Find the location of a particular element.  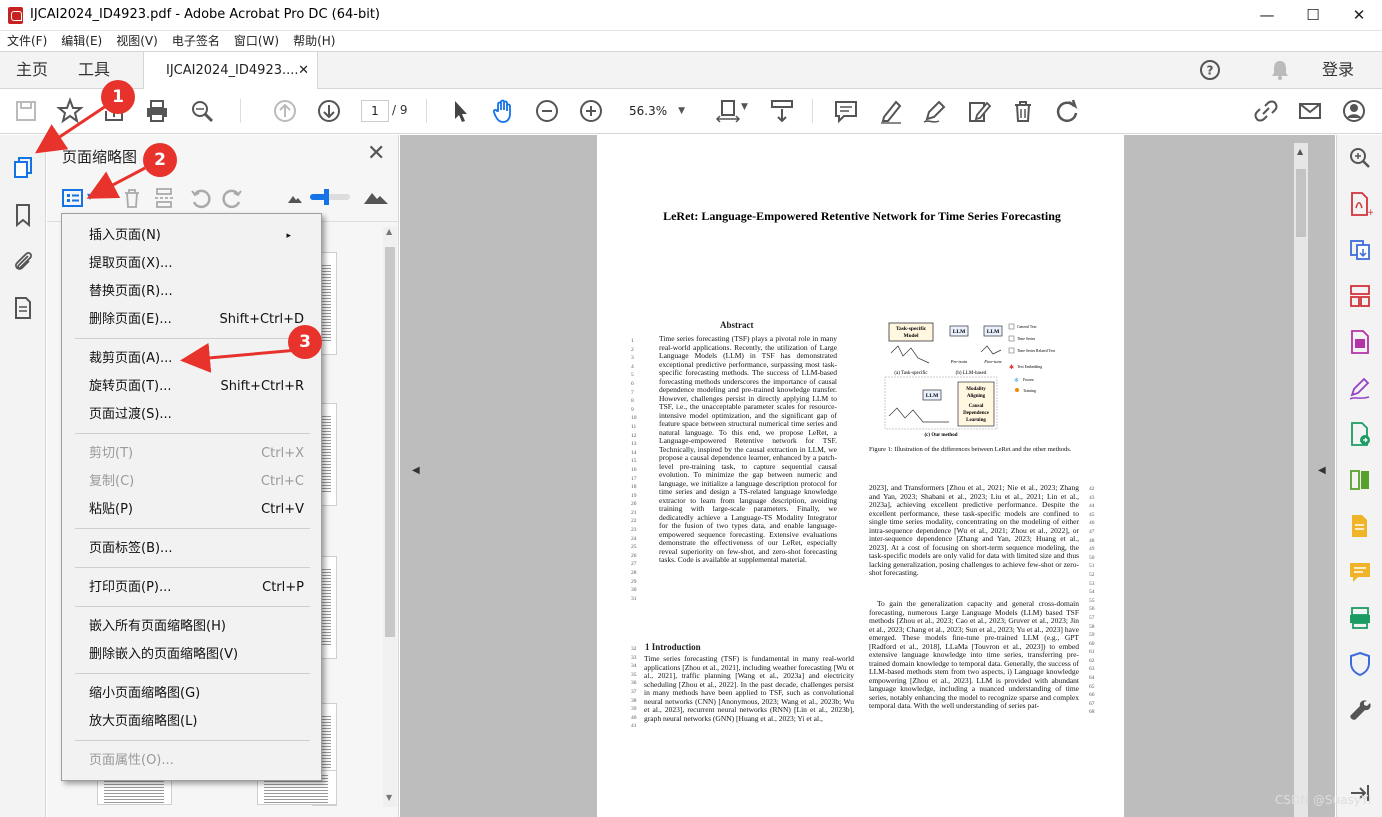

tab-document: IJCAI2024_ID4923.... ✕ is located at coordinates (230, 71).